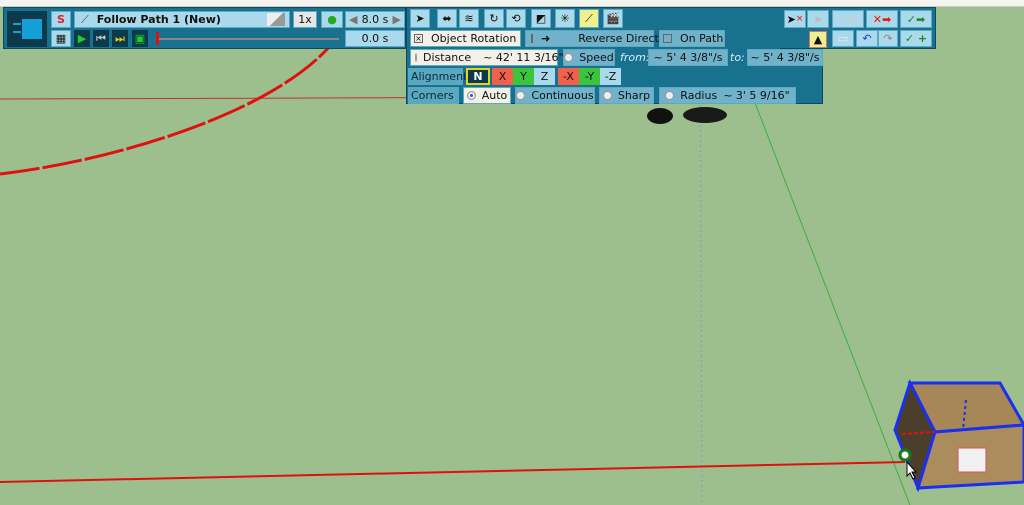 This screenshot has width=1024, height=505. I want to click on from-speed-field: ~ 5' 4 3/8"/s, so click(688, 57).